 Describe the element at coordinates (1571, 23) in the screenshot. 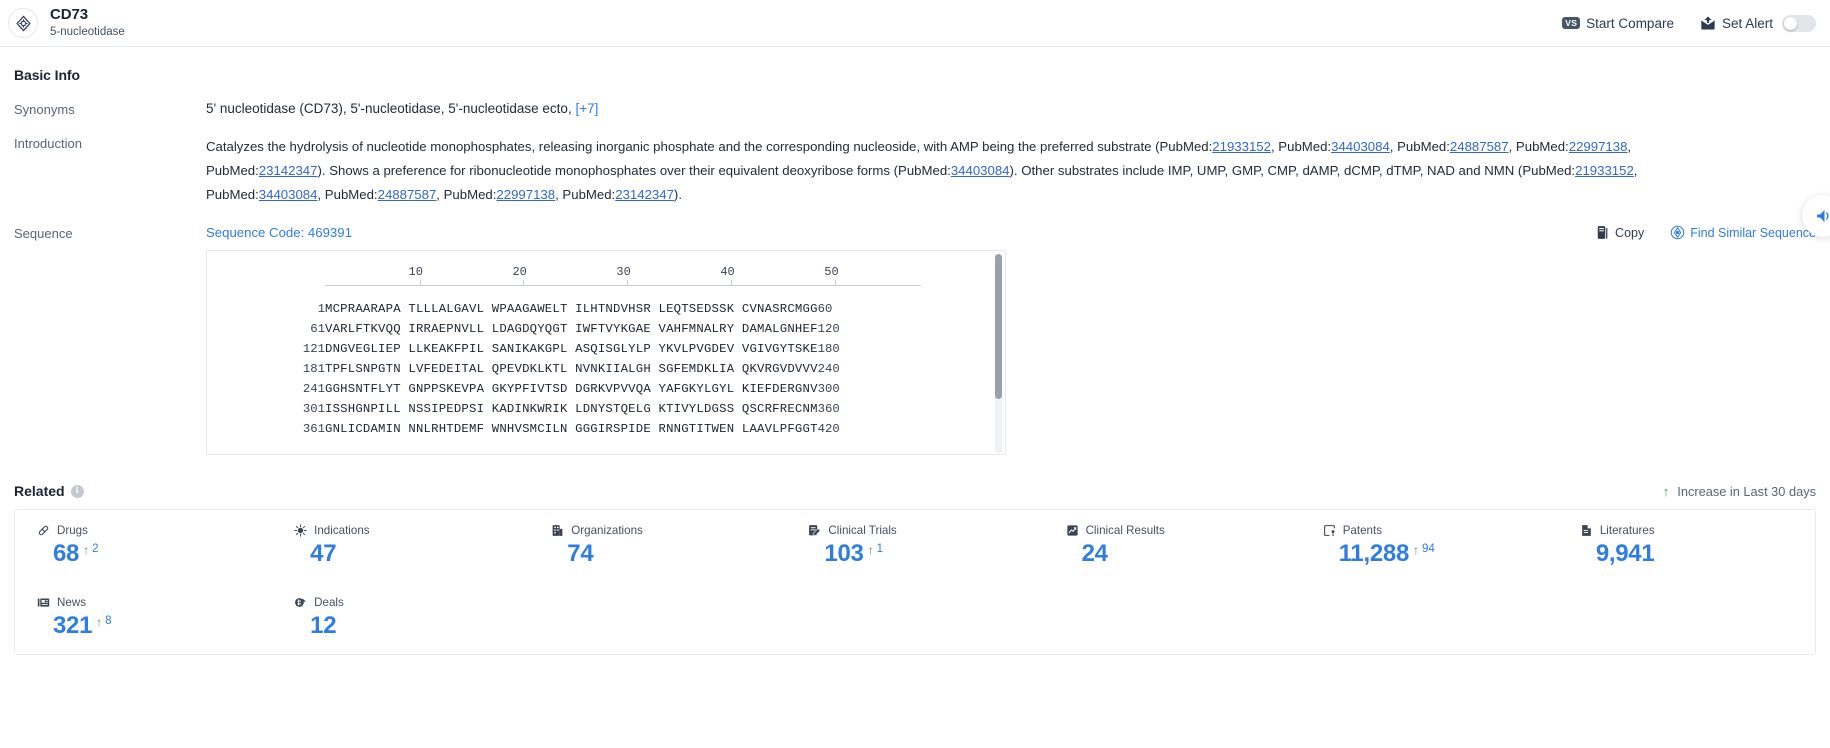

I see `vs-badge-icon: VS` at that location.